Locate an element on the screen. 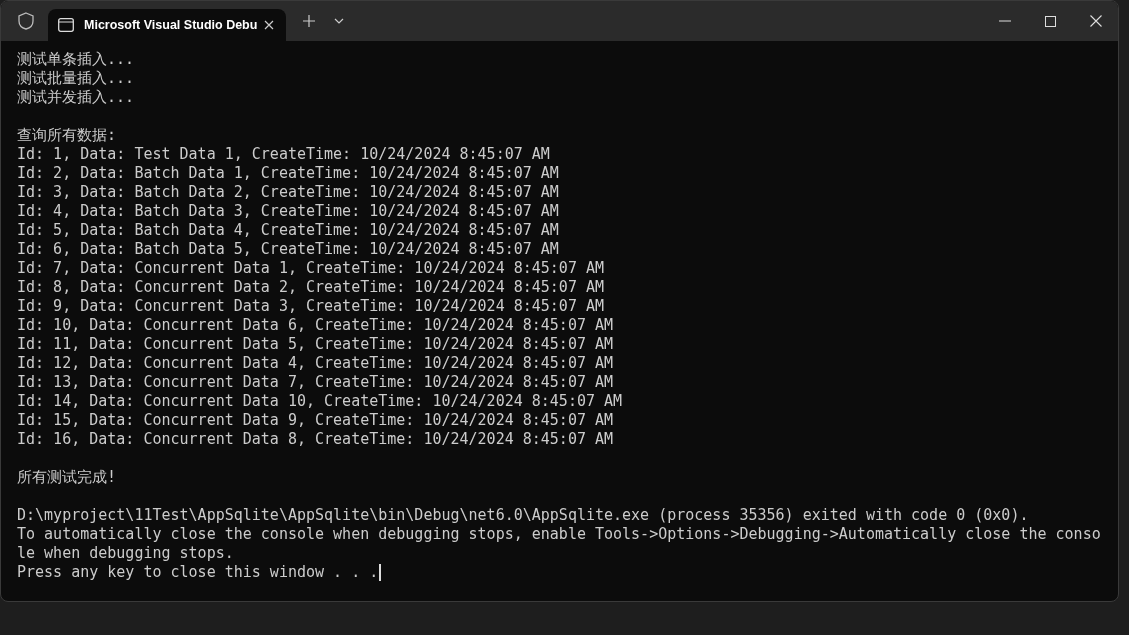 The width and height of the screenshot is (1129, 635). console-line: 查询所有数据: is located at coordinates (67, 135).